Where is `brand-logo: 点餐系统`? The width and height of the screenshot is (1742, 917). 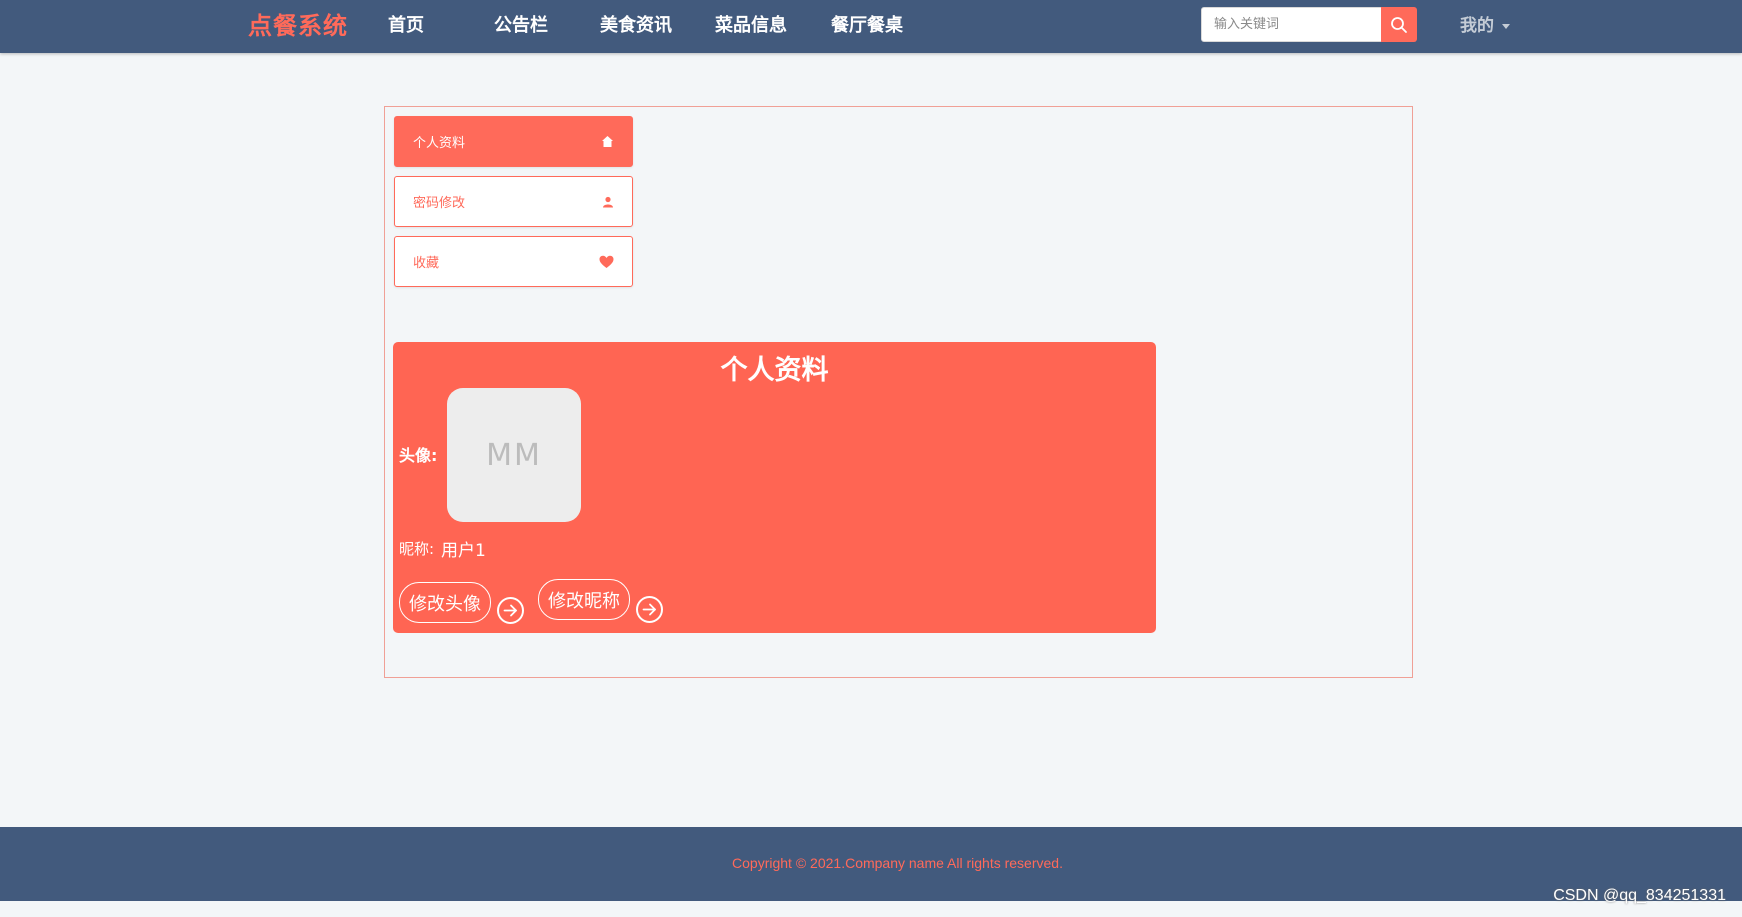 brand-logo: 点餐系统 is located at coordinates (298, 26).